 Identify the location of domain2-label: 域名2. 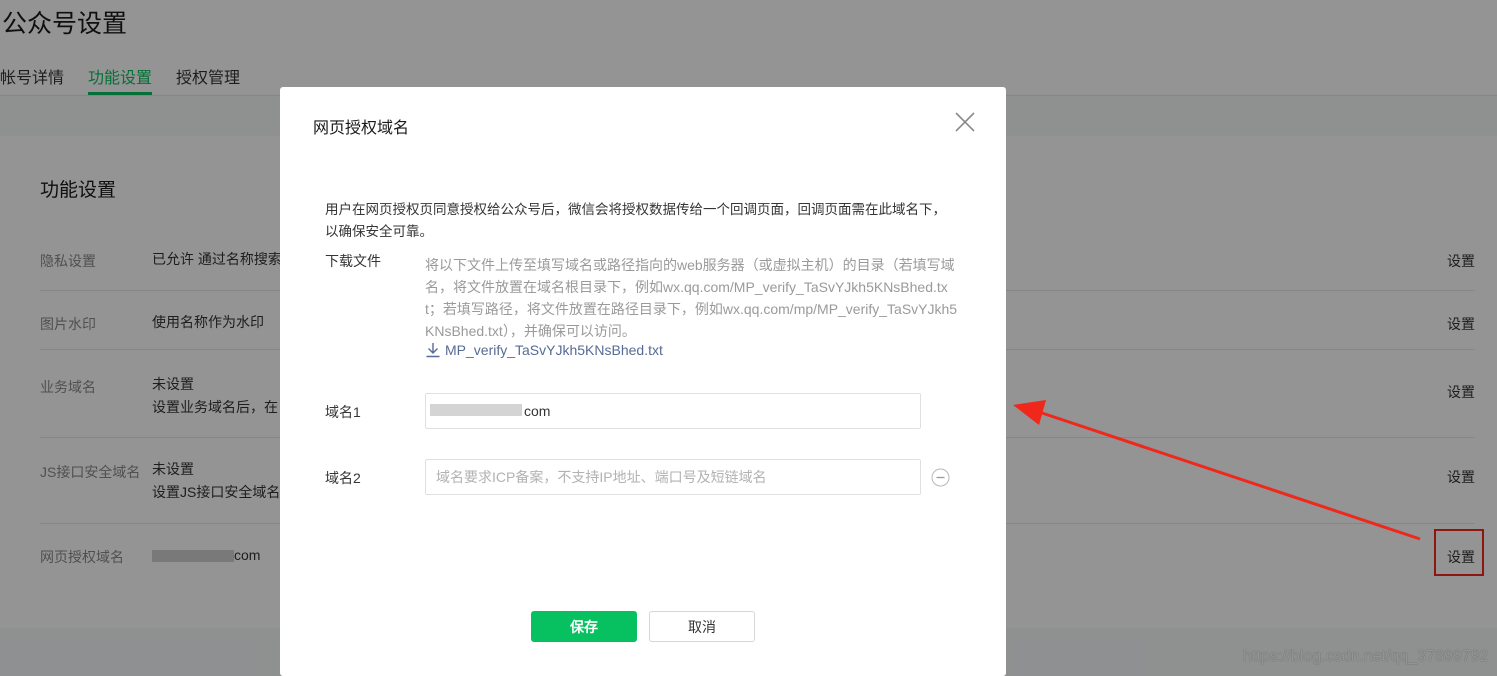
(343, 478).